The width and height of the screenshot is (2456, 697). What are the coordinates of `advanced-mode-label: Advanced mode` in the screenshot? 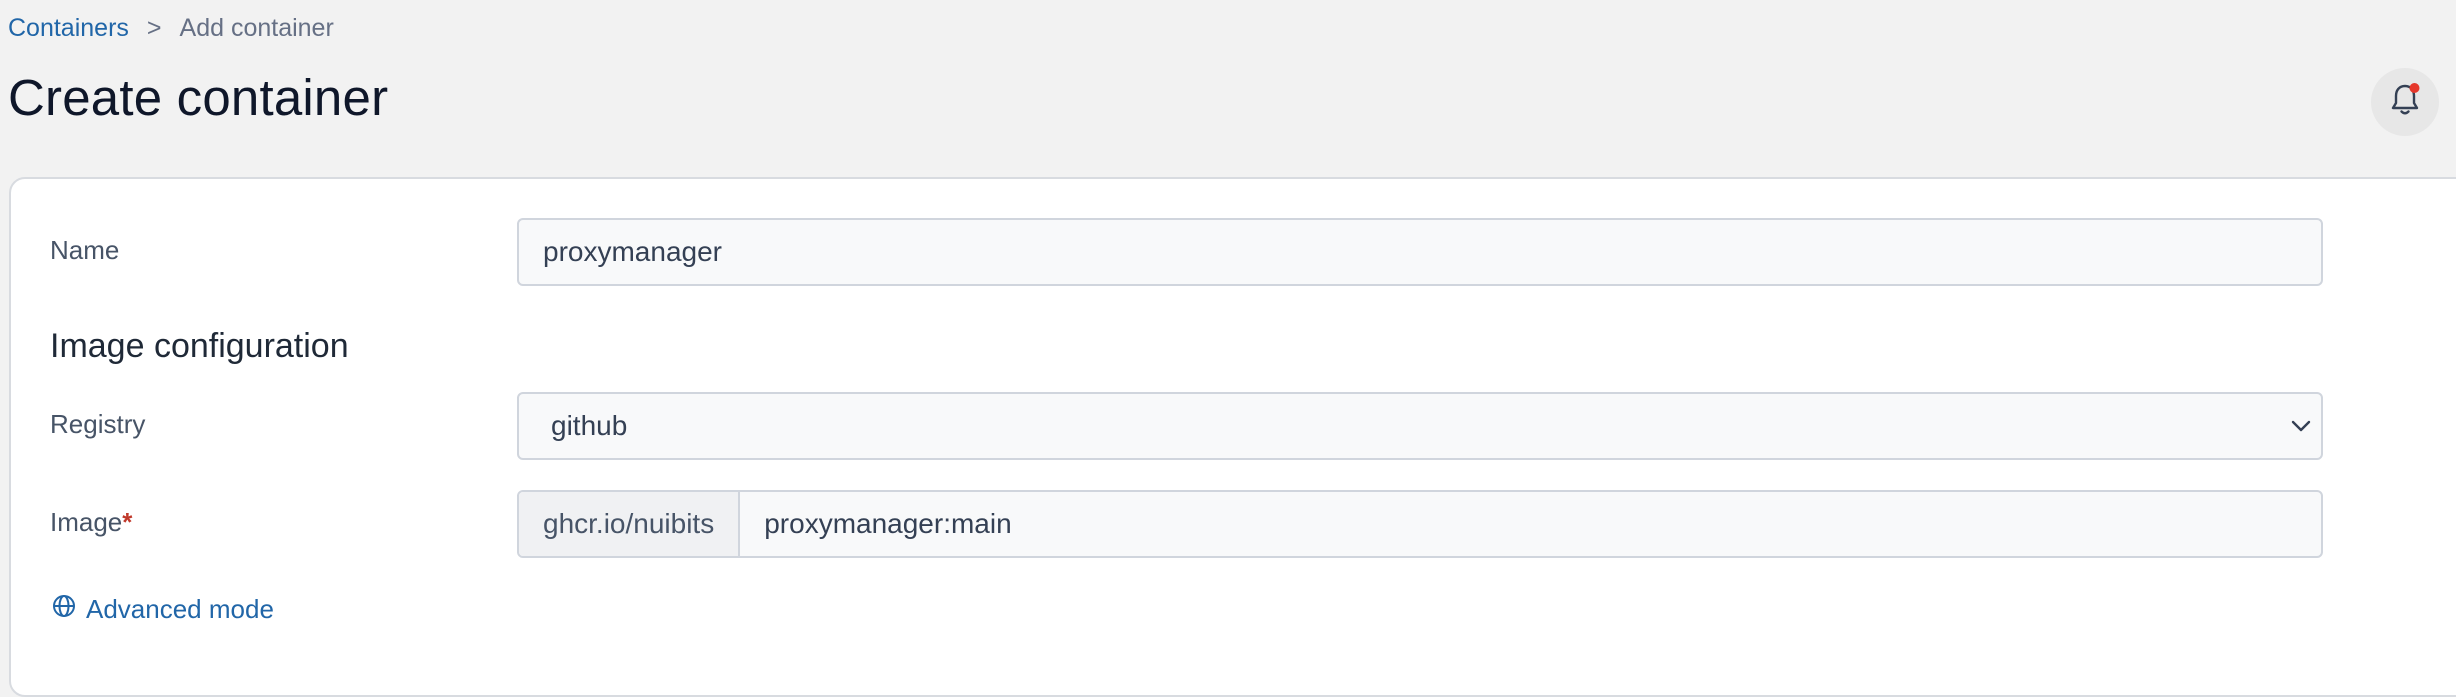 It's located at (180, 609).